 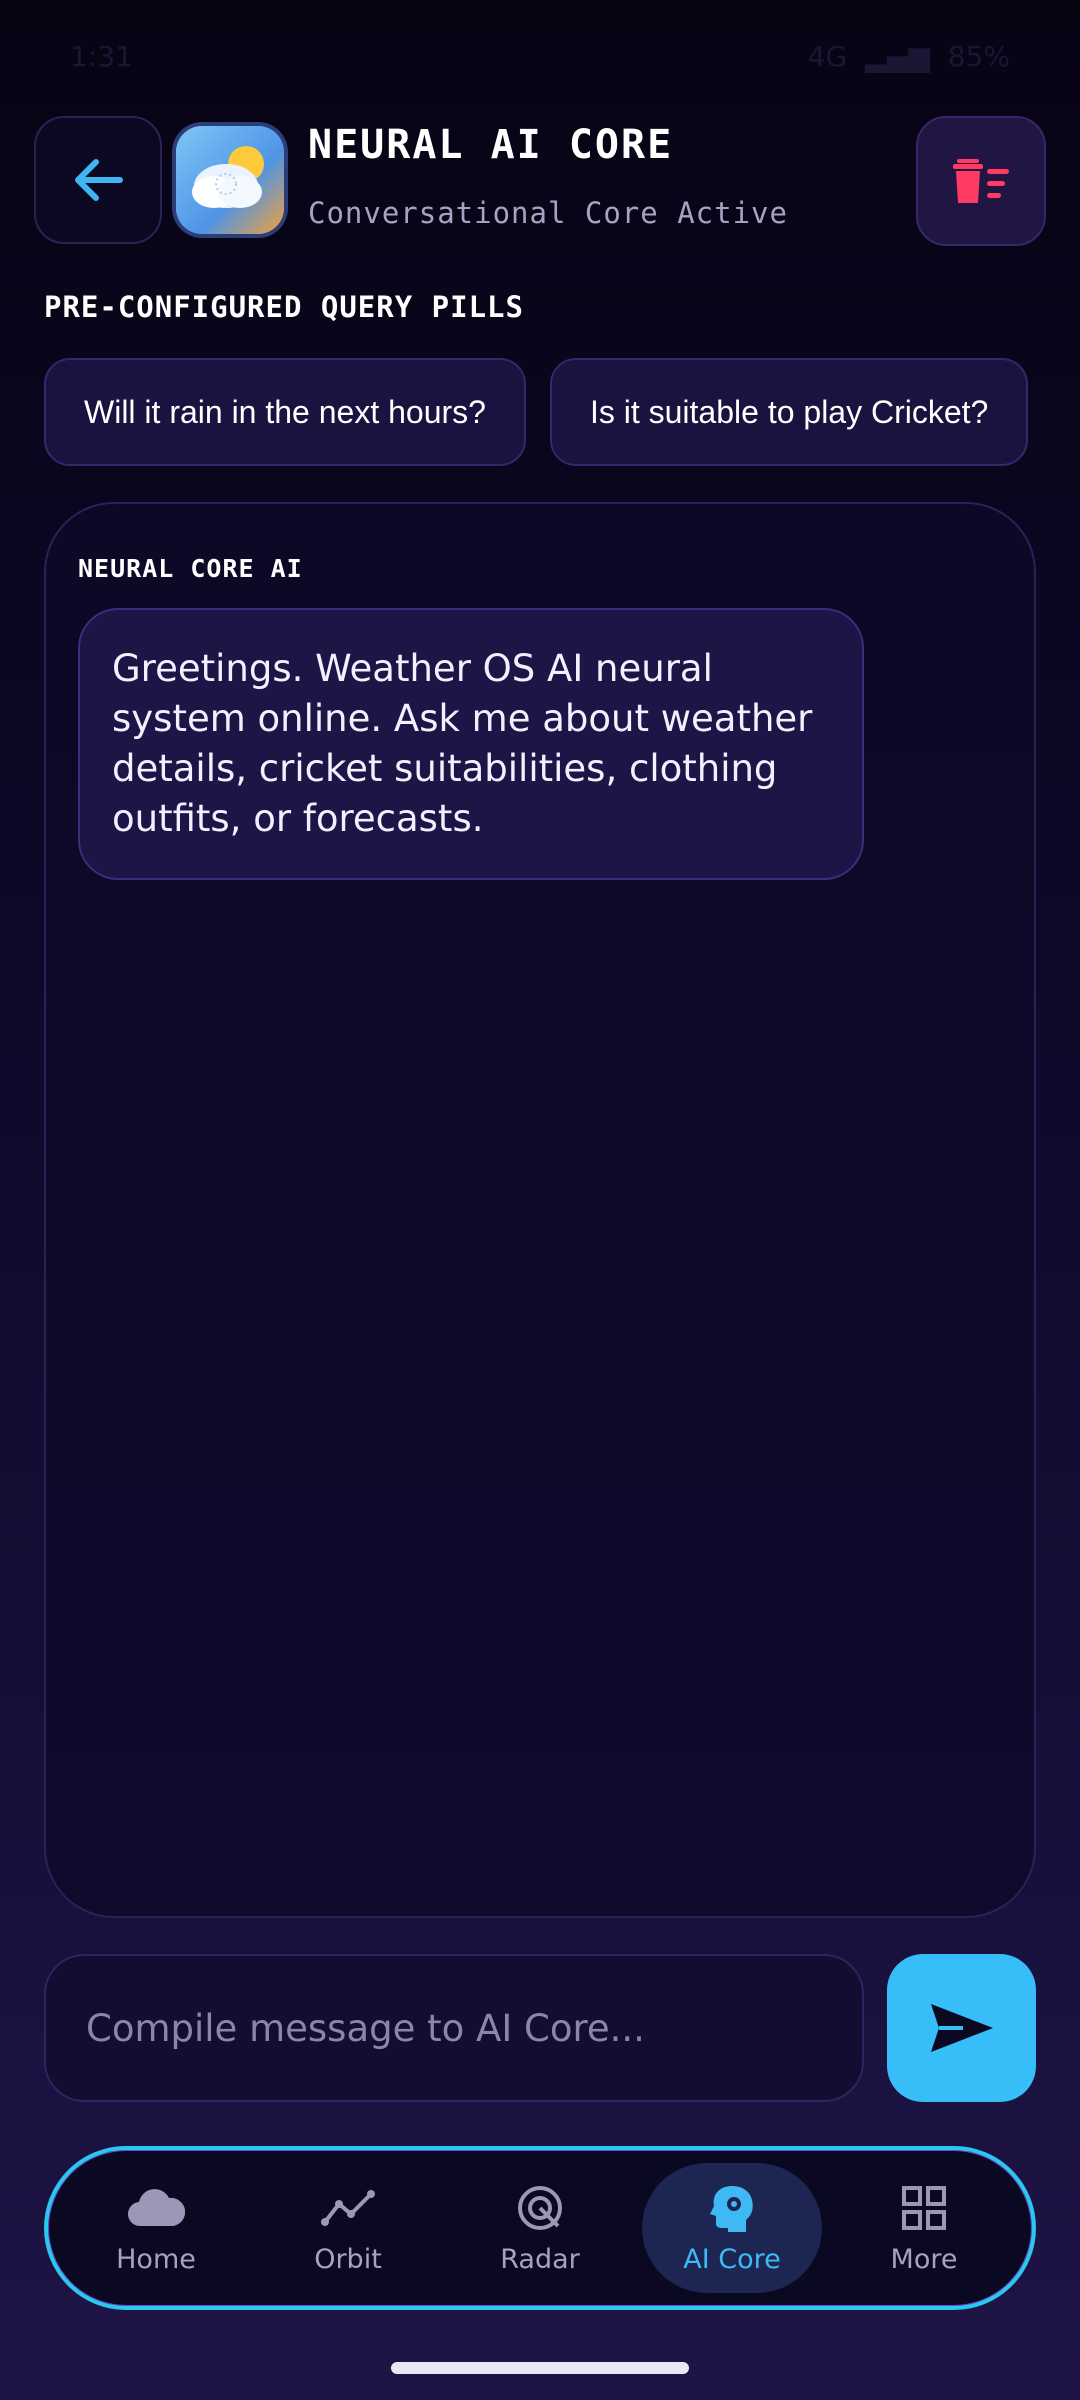 I want to click on arrow-left-icon, so click(x=99, y=180).